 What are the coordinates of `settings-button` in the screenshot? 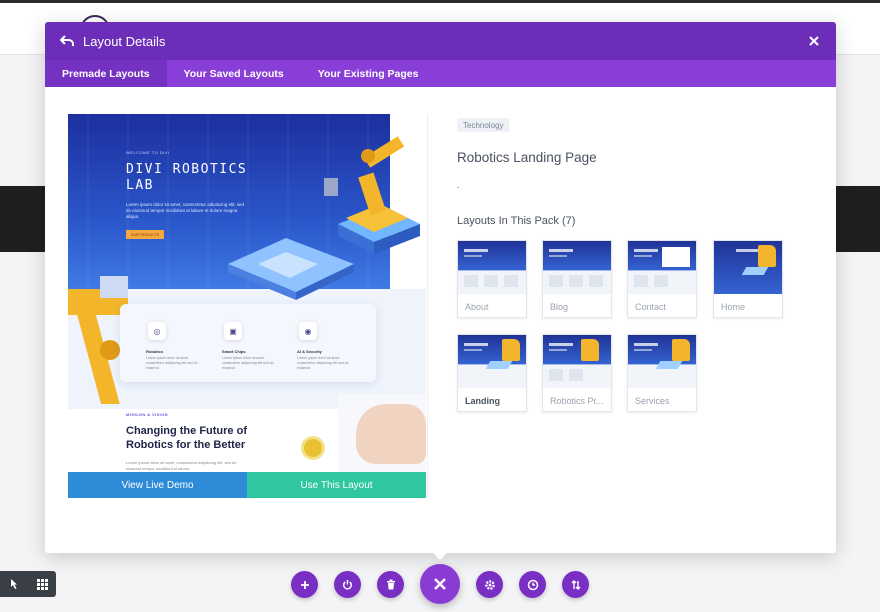 It's located at (489, 584).